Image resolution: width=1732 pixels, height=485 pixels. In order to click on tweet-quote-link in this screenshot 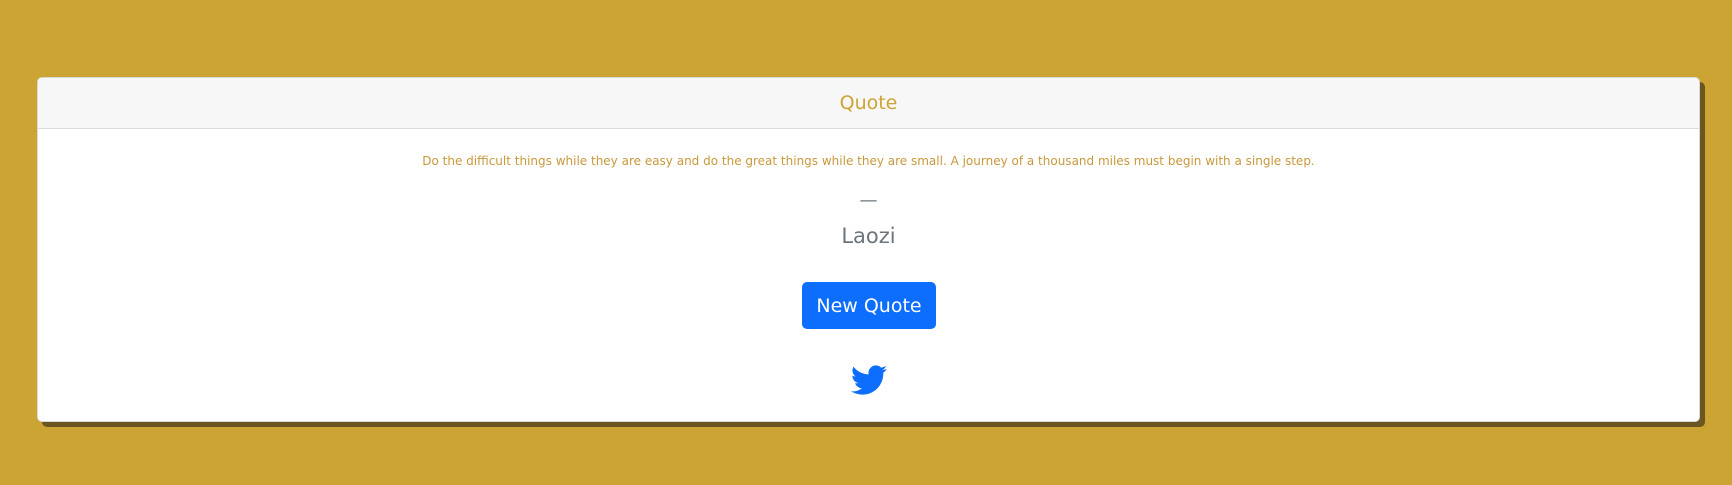, I will do `click(869, 380)`.